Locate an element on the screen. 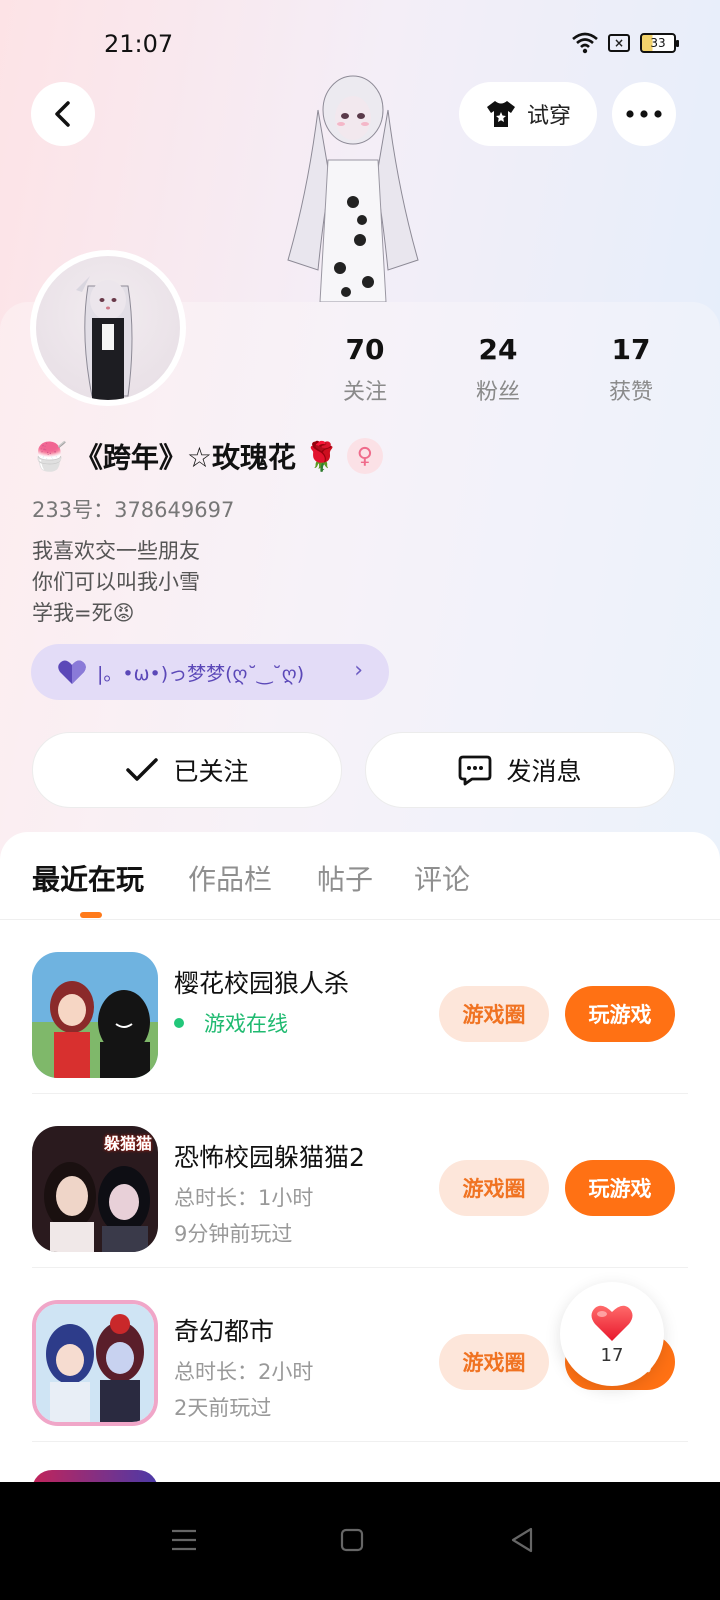  try-on-button: 试穿 is located at coordinates (528, 114).